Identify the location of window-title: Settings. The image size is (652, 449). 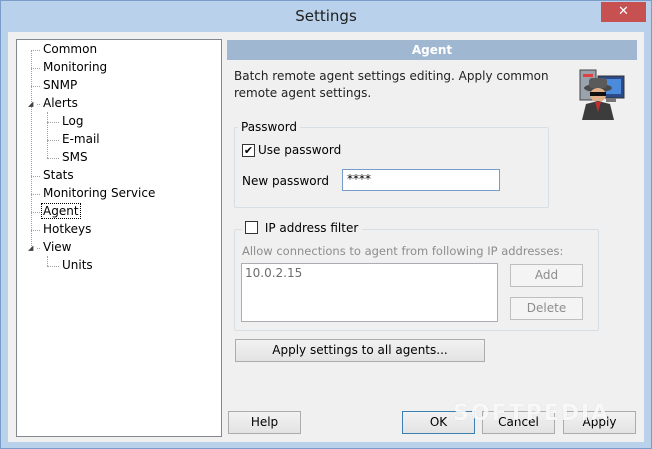
(326, 16).